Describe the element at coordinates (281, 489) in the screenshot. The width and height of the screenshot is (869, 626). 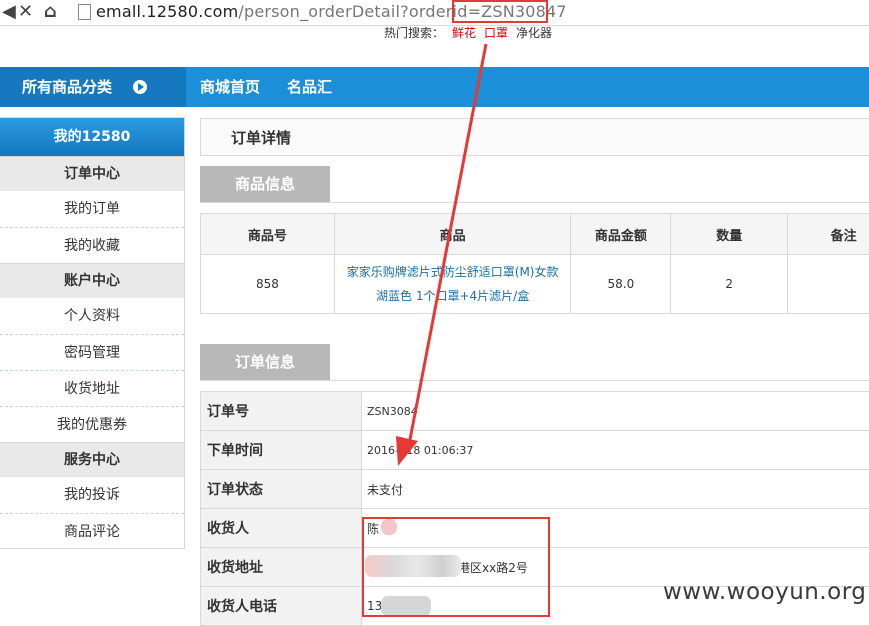
I see `order-status-label: 订单状态` at that location.